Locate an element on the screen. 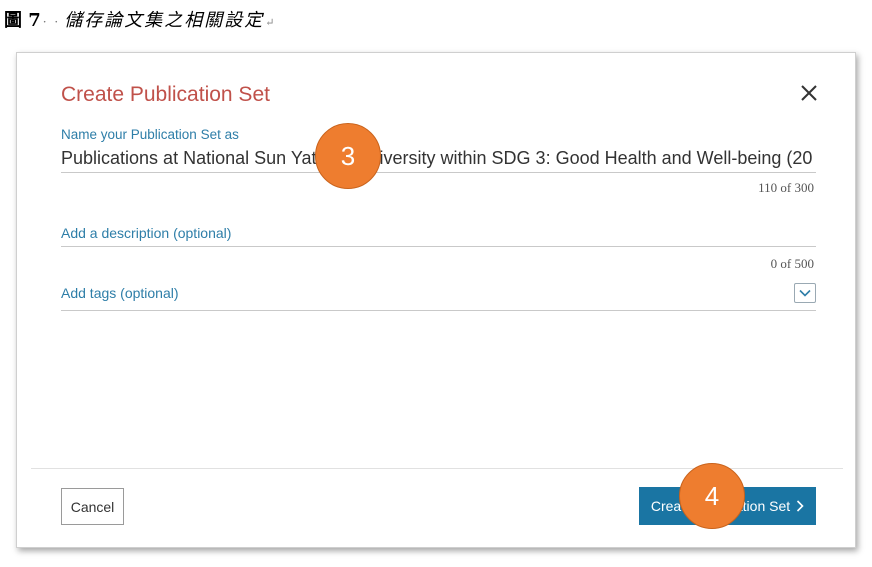 The image size is (872, 567). close-icon is located at coordinates (809, 93).